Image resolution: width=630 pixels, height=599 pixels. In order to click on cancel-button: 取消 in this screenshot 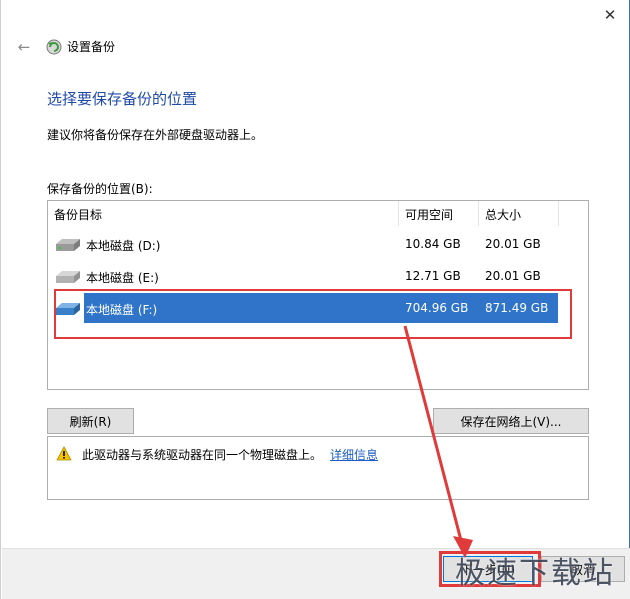, I will do `click(583, 569)`.